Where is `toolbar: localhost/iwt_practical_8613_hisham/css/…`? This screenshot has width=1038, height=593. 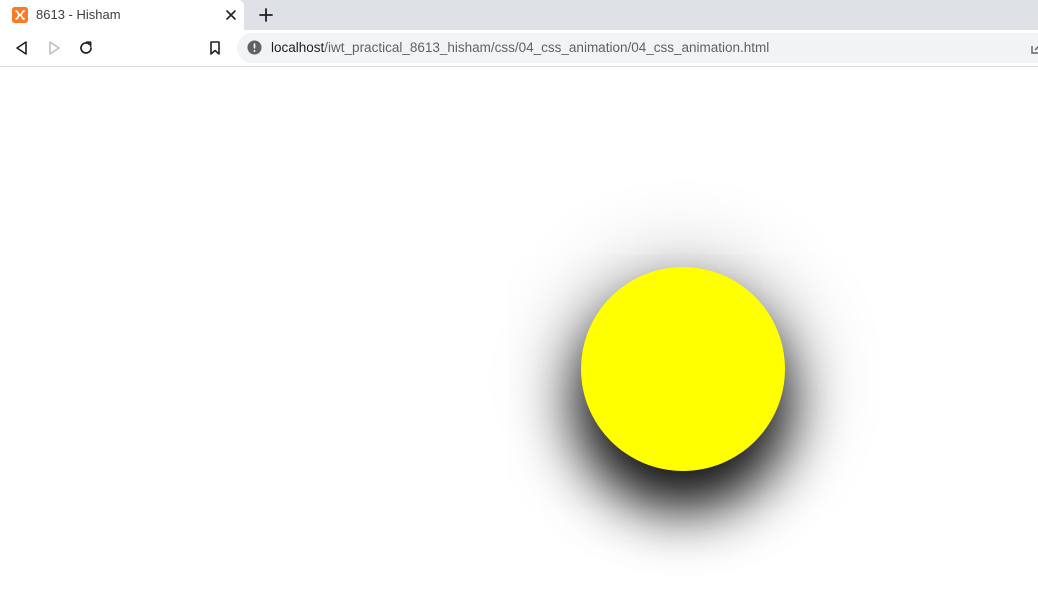
toolbar: localhost/iwt_practical_8613_hisham/css/… is located at coordinates (519, 48).